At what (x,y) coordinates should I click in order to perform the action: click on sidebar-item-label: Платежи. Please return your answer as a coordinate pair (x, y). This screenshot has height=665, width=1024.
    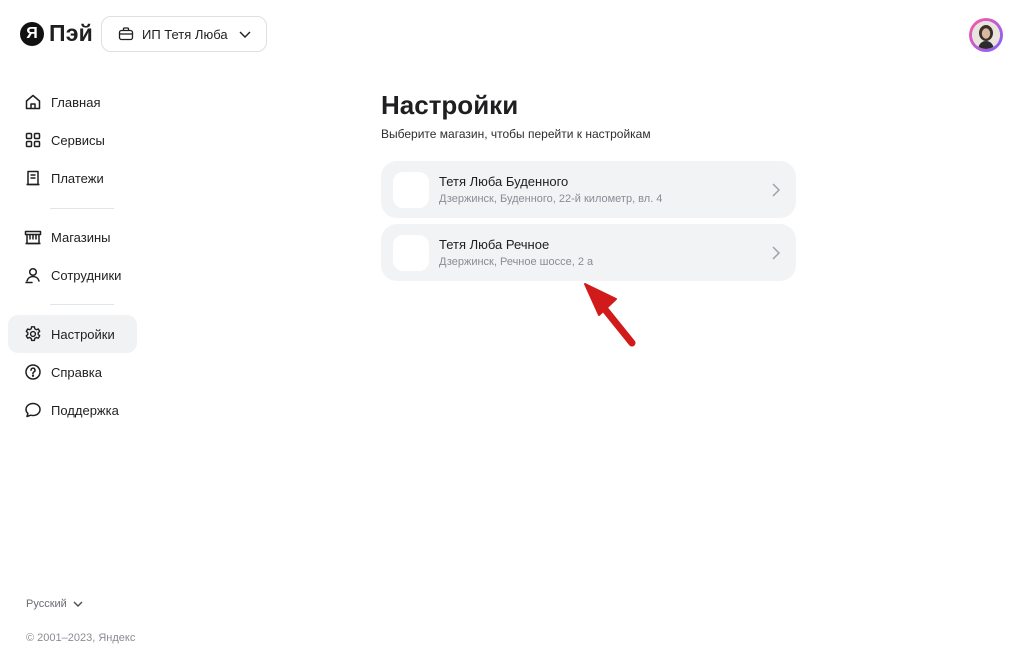
    Looking at the image, I should click on (77, 178).